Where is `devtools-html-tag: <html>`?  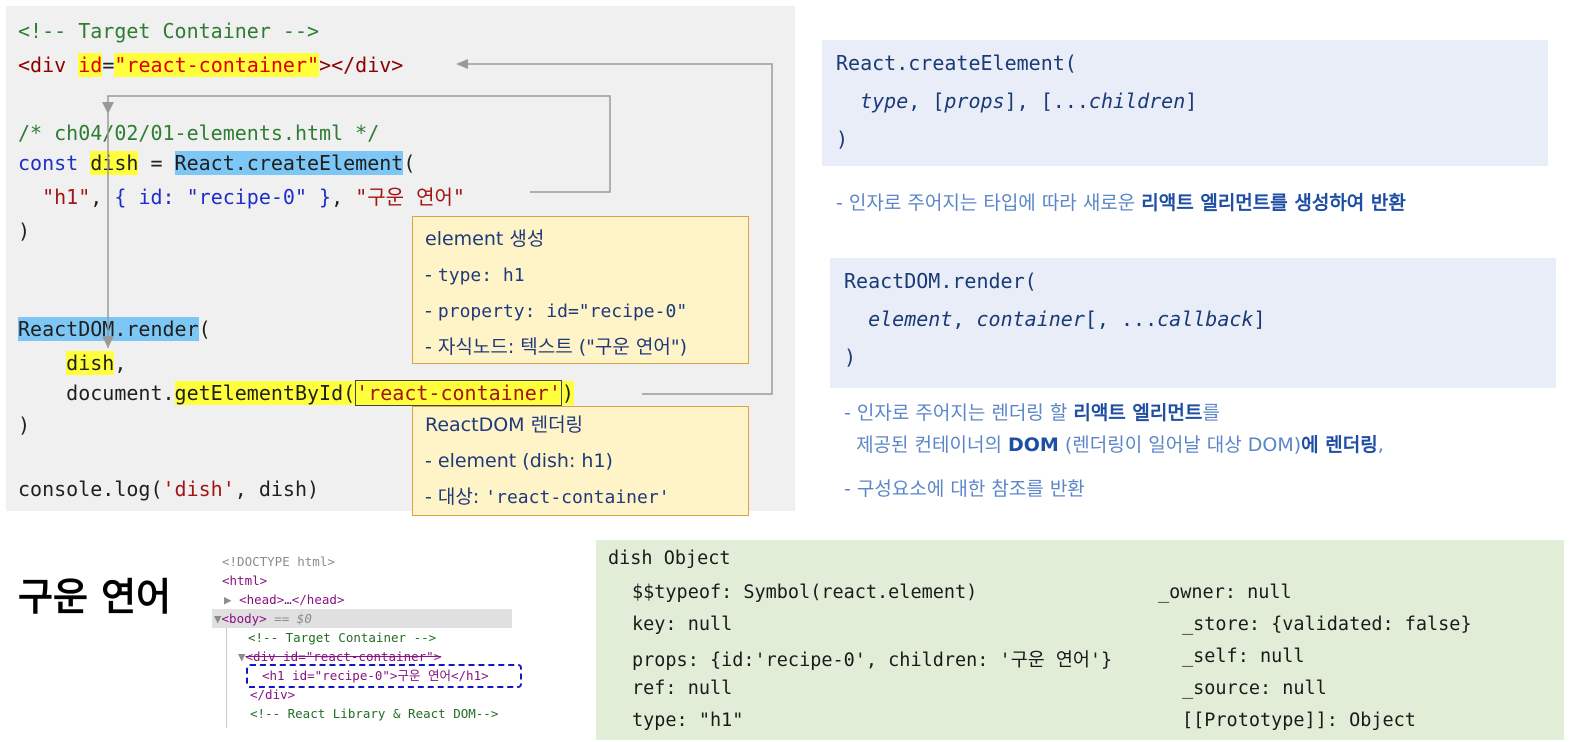 devtools-html-tag: <html> is located at coordinates (244, 580).